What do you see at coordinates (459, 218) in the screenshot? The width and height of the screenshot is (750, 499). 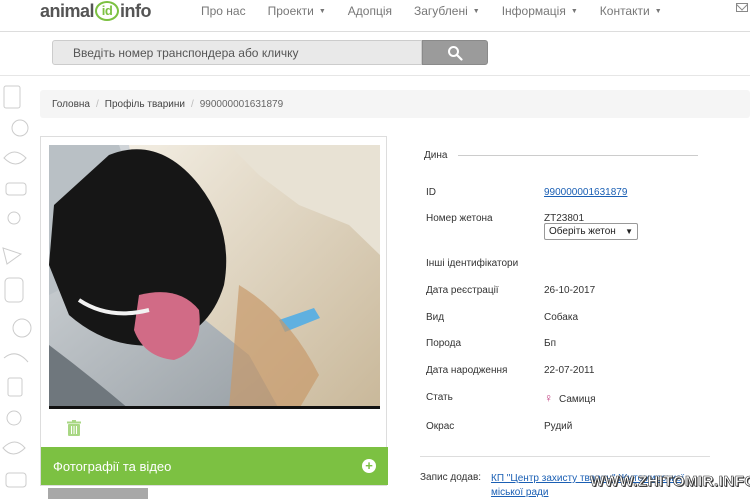 I see `token-label: Номер жетона` at bounding box center [459, 218].